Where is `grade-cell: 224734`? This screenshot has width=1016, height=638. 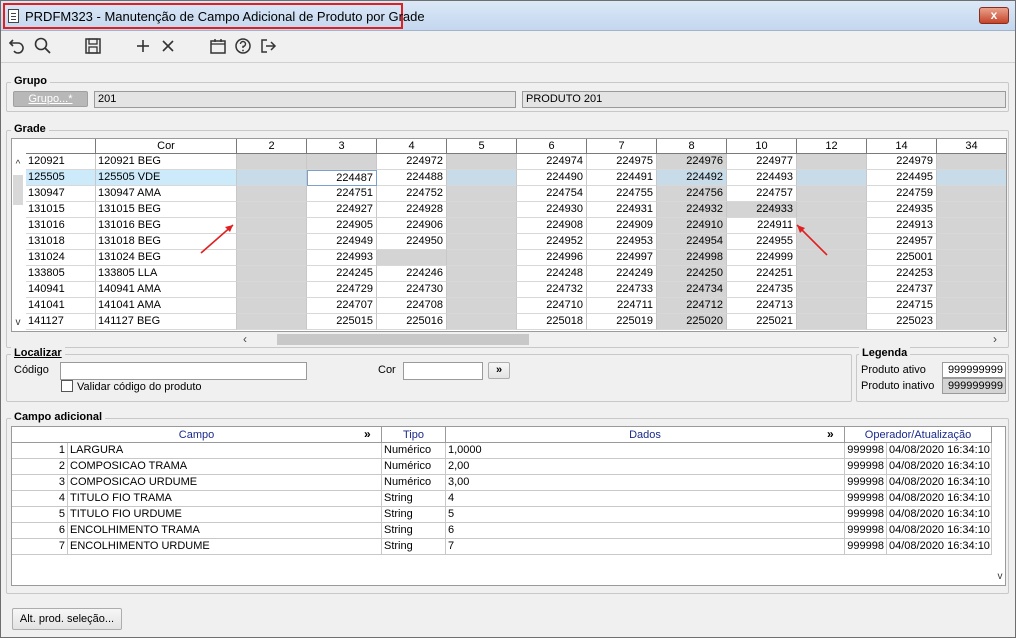 grade-cell: 224734 is located at coordinates (692, 290).